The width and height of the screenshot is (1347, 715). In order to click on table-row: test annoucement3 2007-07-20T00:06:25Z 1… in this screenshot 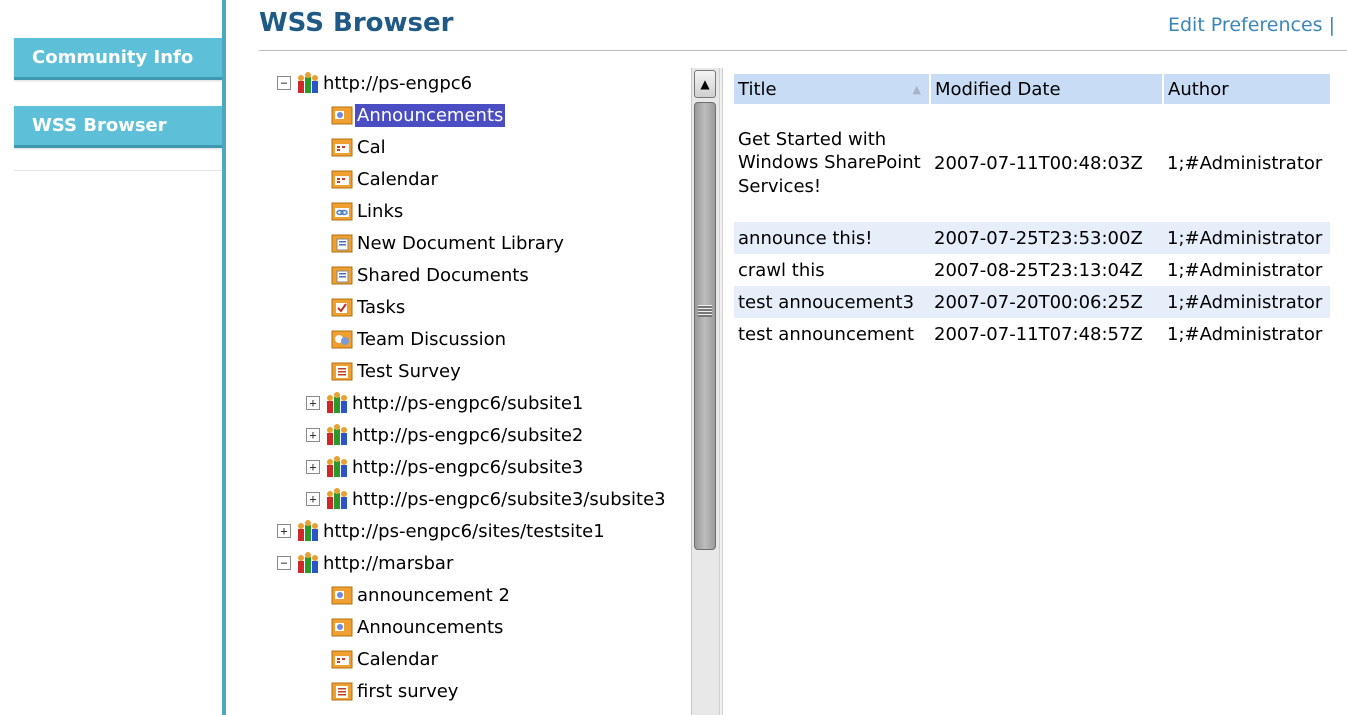, I will do `click(1032, 302)`.